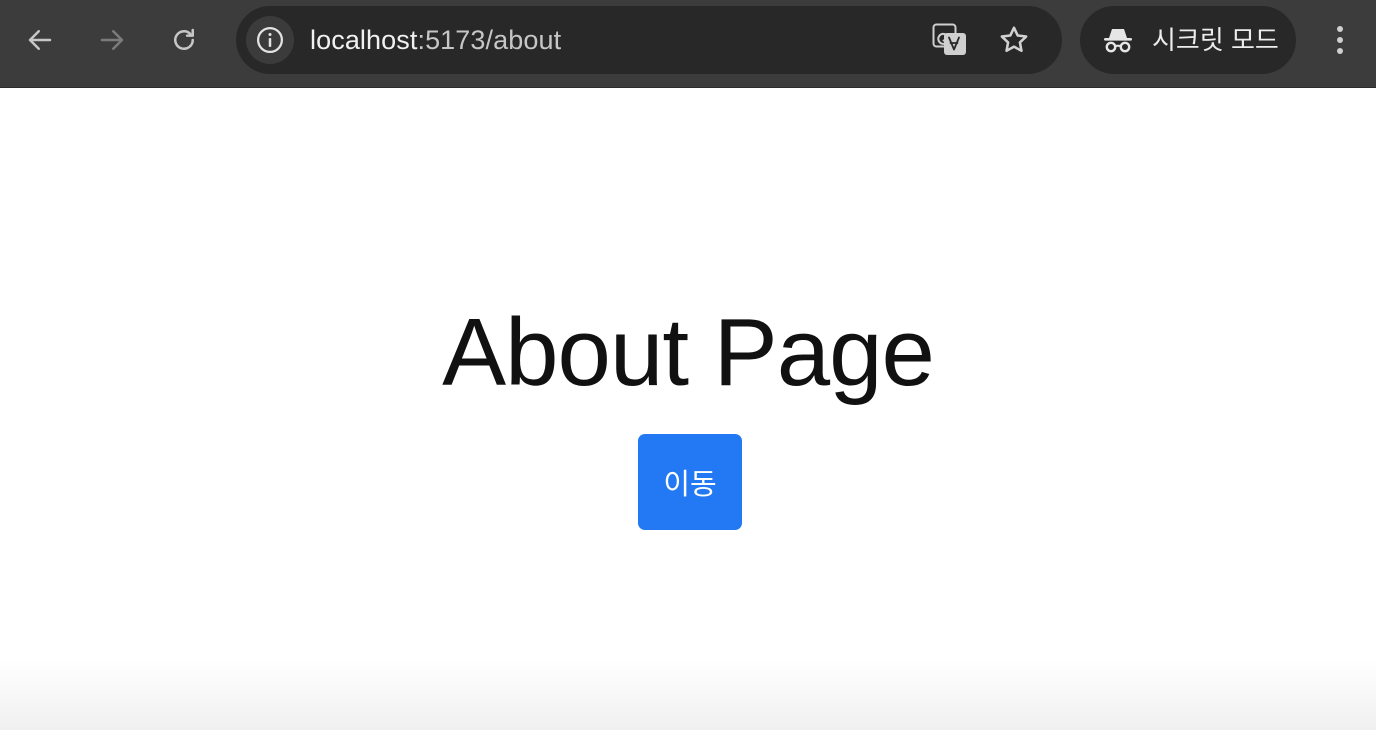  I want to click on arrow-right-icon, so click(112, 40).